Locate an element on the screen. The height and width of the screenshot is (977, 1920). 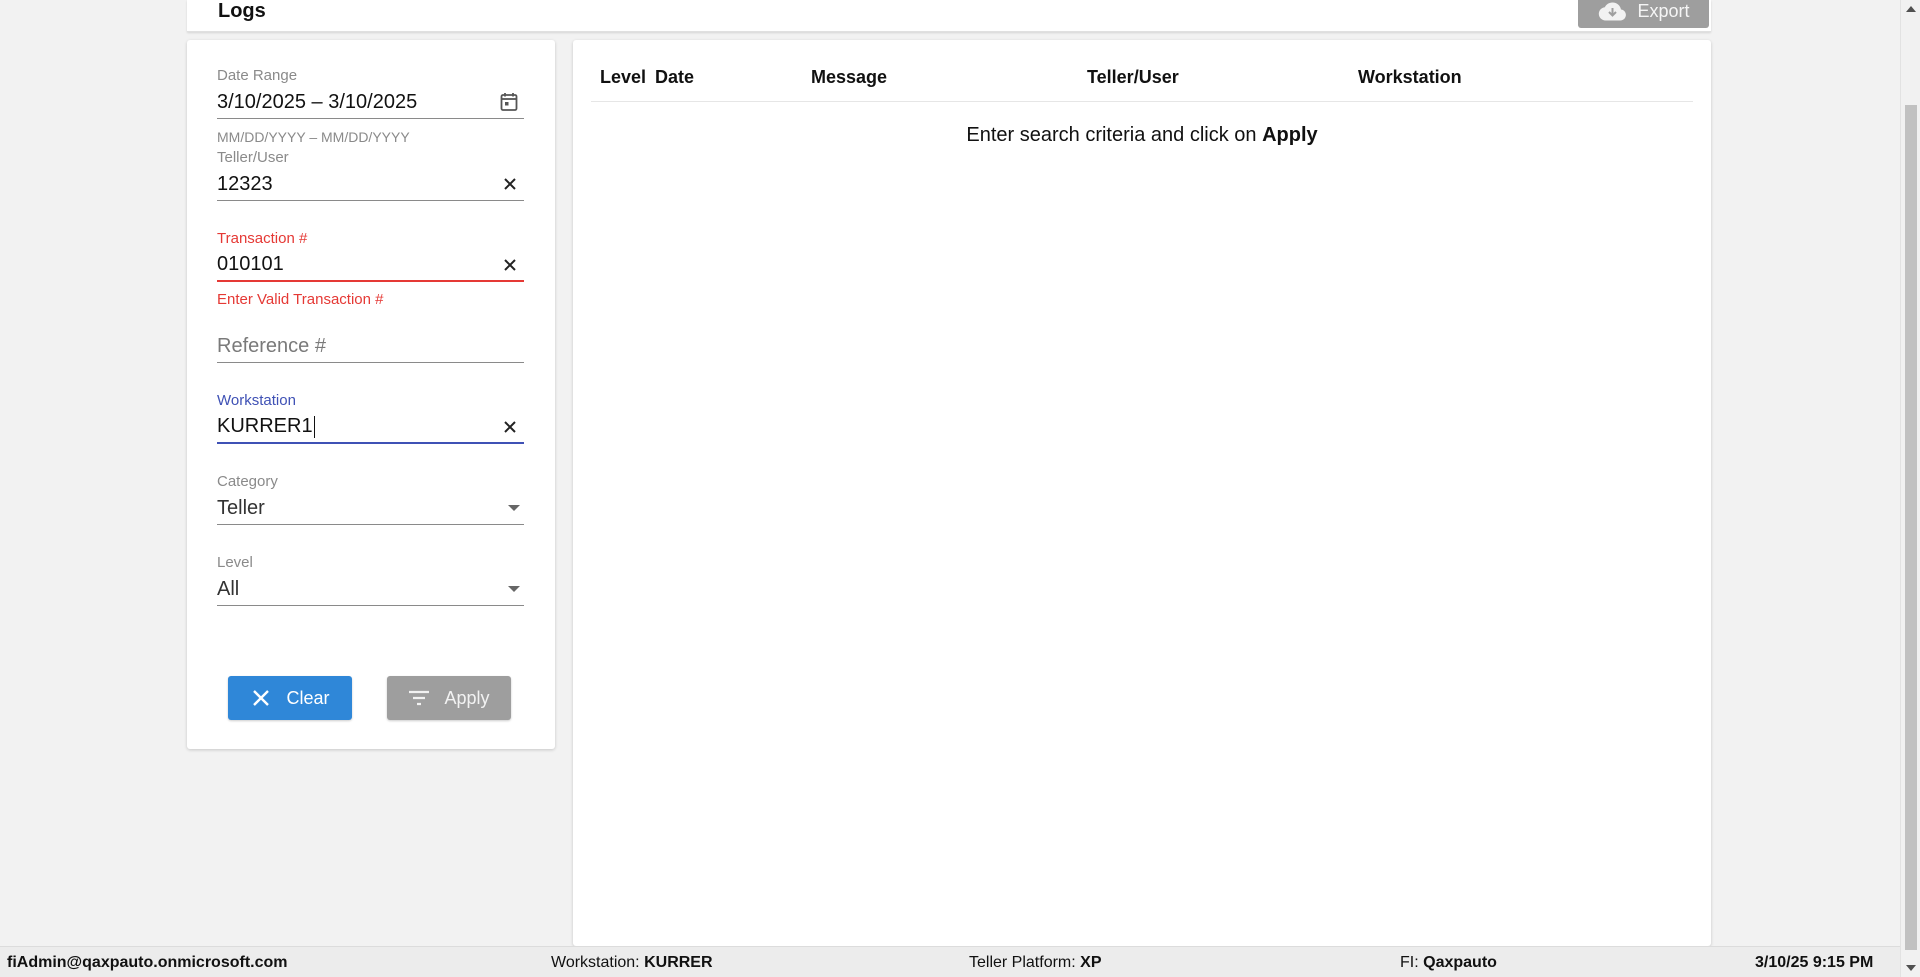
reference-input: Reference # is located at coordinates (370, 346).